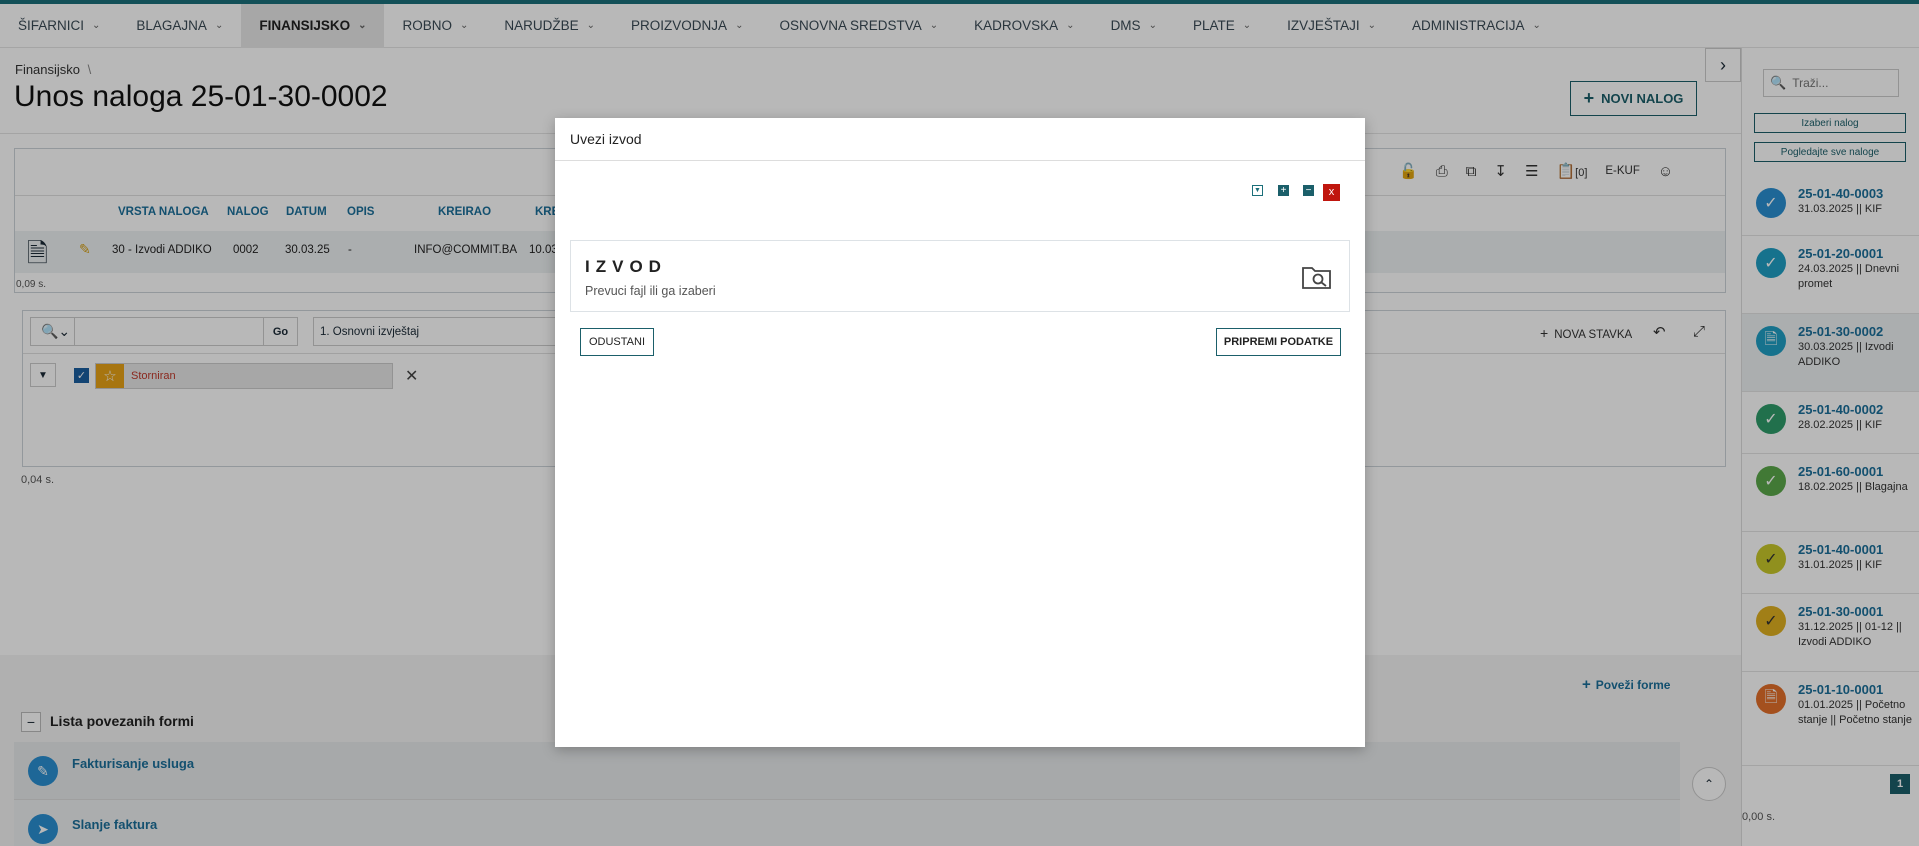 The height and width of the screenshot is (846, 1919). I want to click on expand-plus-icon: +, so click(1283, 190).